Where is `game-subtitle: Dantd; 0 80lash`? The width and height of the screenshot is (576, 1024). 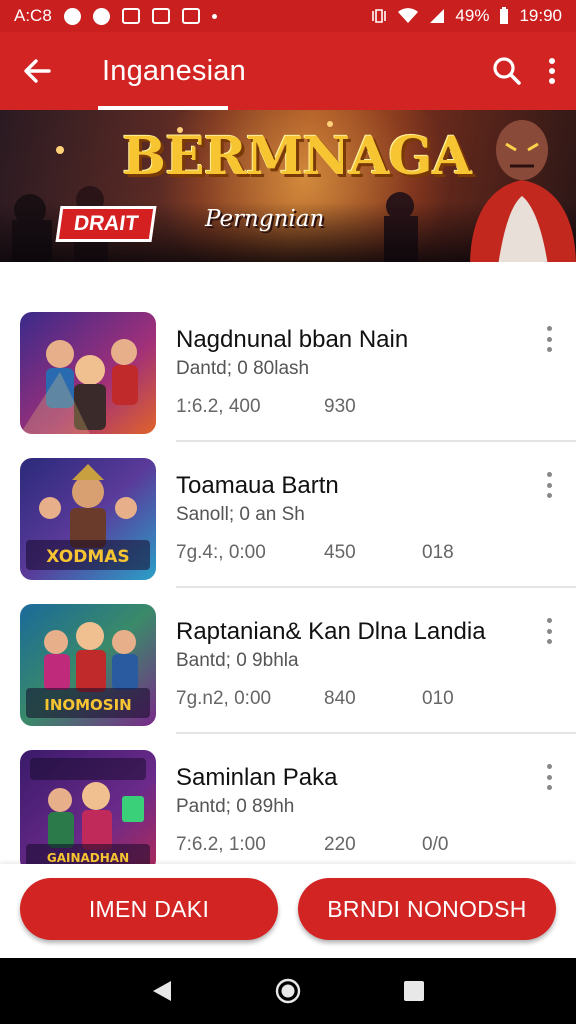
game-subtitle: Dantd; 0 80lash is located at coordinates (243, 368).